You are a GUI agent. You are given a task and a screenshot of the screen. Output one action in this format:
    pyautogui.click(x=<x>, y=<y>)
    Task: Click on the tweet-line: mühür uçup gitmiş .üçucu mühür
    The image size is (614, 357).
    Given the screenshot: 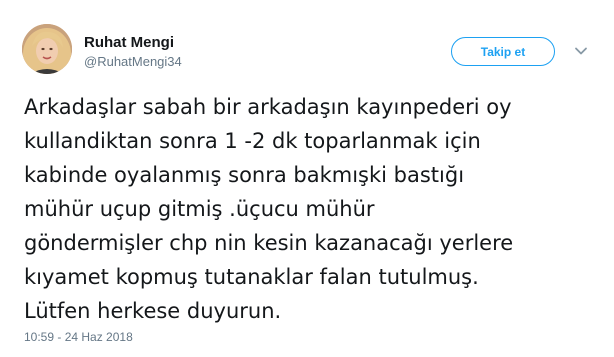 What is the action you would take?
    pyautogui.click(x=199, y=209)
    